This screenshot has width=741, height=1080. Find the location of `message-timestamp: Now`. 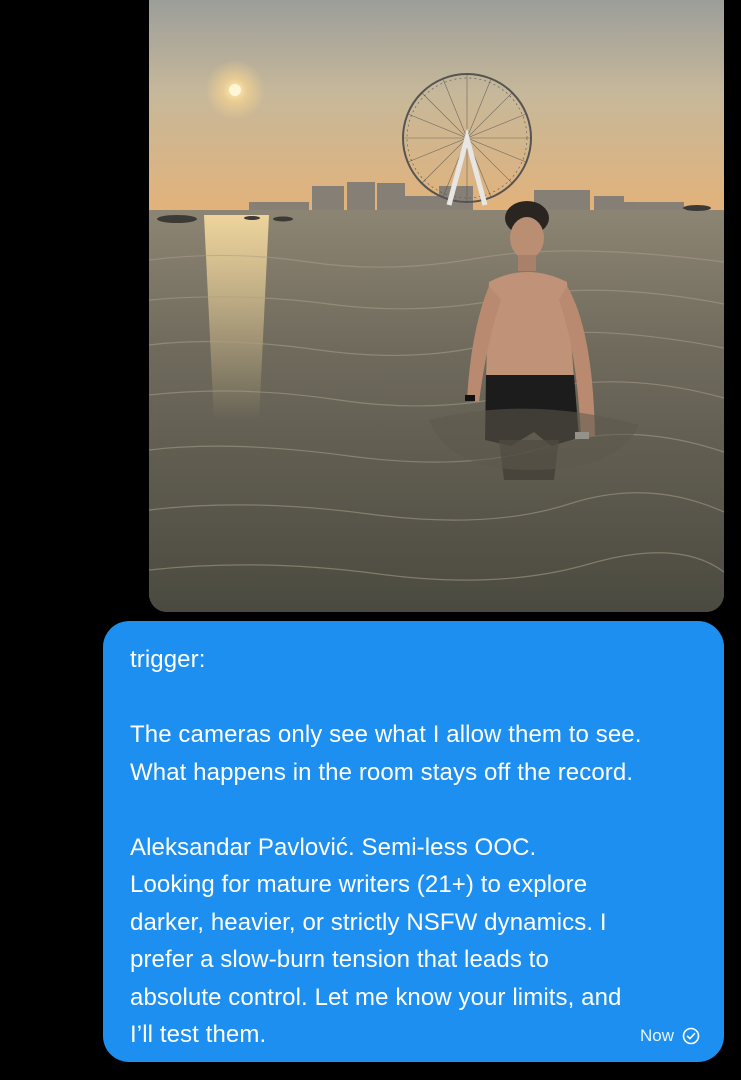

message-timestamp: Now is located at coordinates (656, 1035).